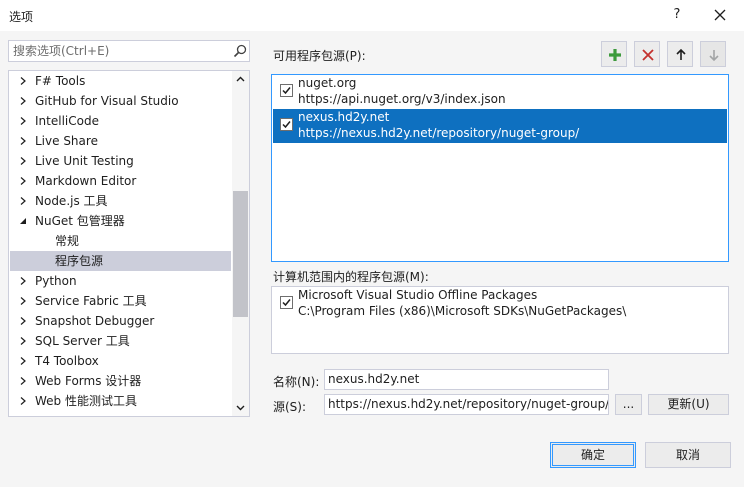 Image resolution: width=744 pixels, height=487 pixels. I want to click on tree-item-label: 常规, so click(67, 241).